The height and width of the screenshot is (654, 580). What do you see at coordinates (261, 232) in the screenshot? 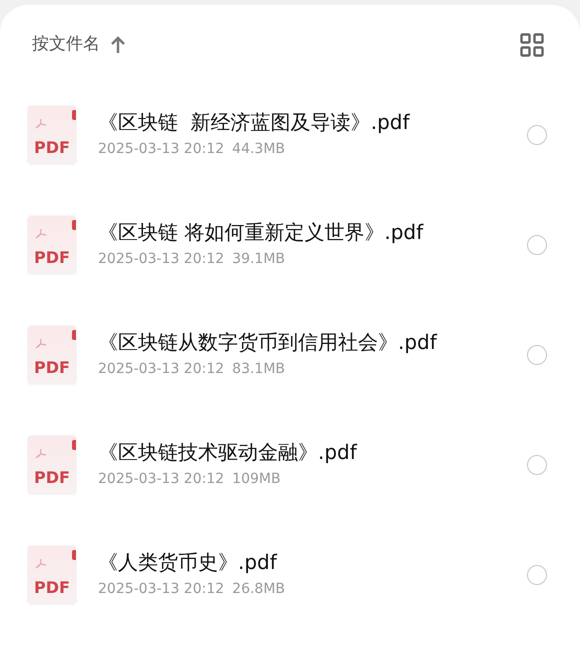
I see `file-name: 《区块链 将如何重新定义世界》.pdf` at bounding box center [261, 232].